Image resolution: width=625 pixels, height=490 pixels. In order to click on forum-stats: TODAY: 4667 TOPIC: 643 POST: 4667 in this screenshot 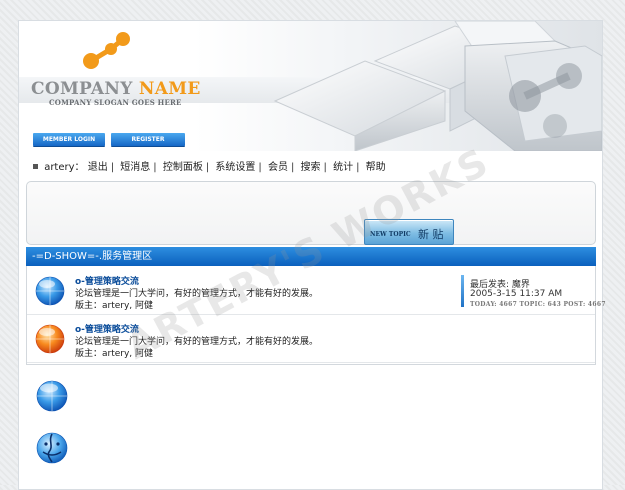, I will do `click(538, 304)`.